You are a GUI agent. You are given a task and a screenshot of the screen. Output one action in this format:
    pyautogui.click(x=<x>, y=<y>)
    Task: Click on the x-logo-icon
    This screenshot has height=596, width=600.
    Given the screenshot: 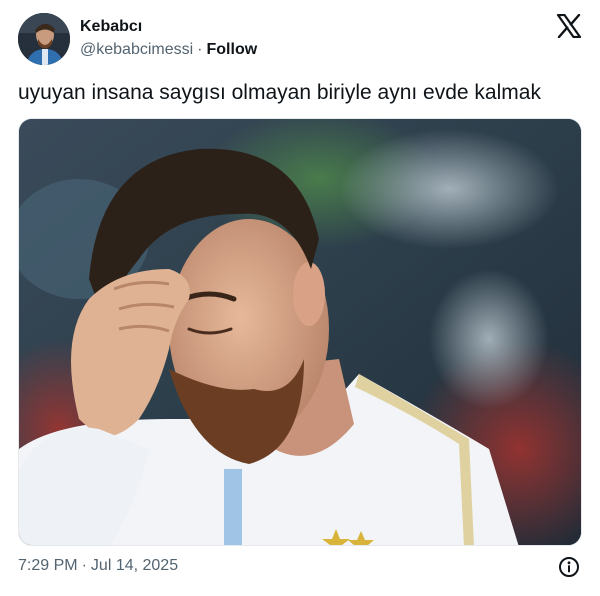 What is the action you would take?
    pyautogui.click(x=569, y=26)
    